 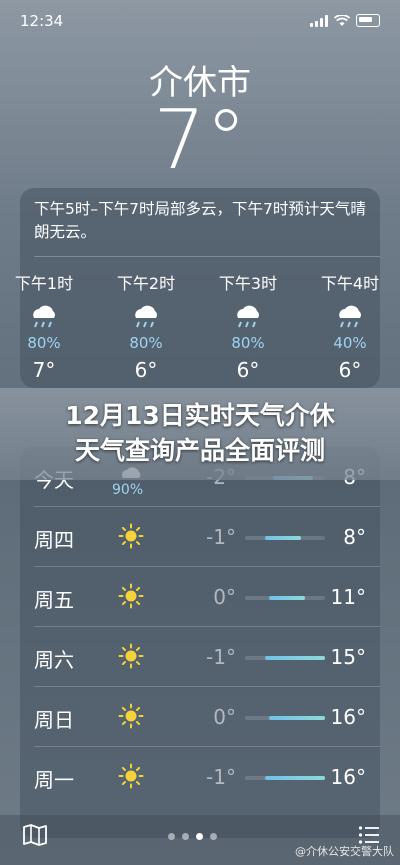 I want to click on wifi-icon, so click(x=342, y=20).